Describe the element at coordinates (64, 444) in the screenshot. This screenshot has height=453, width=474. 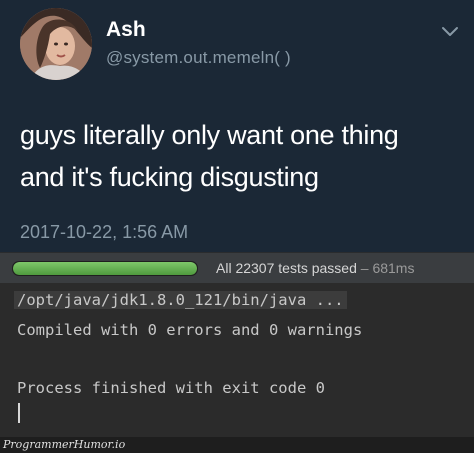
I see `watermark: ProgrammerHumor.io` at that location.